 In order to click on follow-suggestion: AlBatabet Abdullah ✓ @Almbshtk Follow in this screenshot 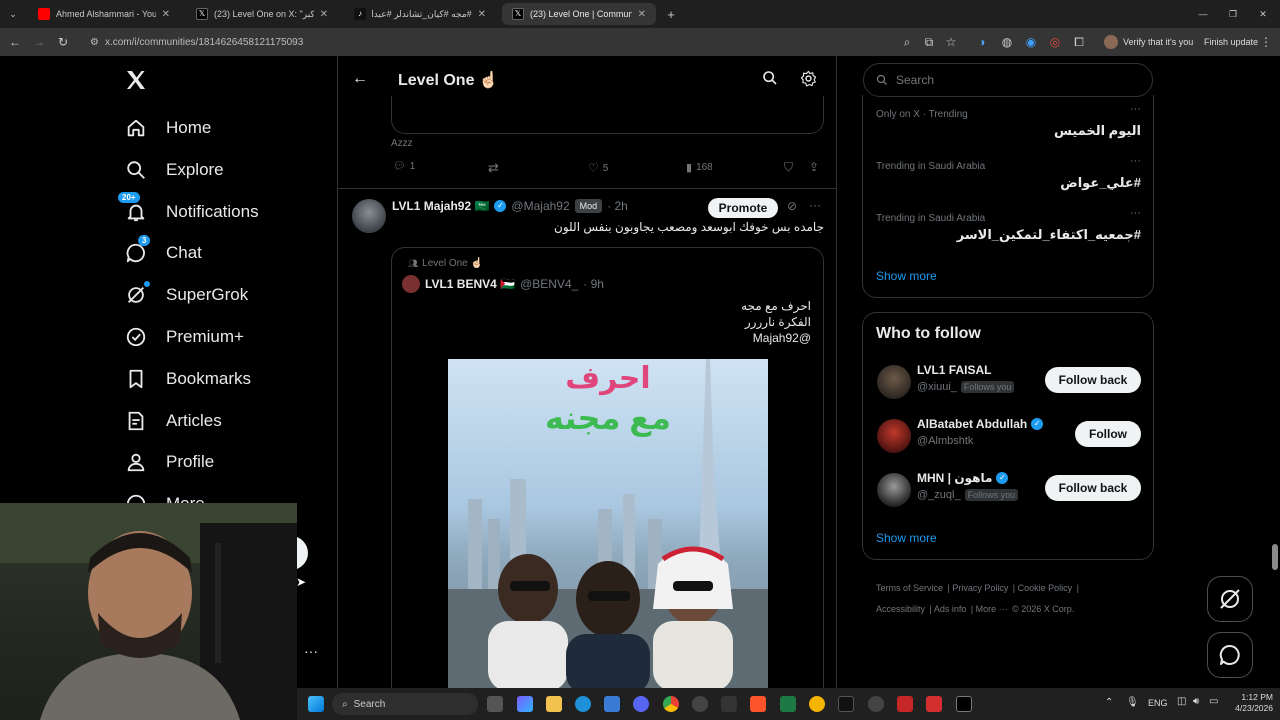, I will do `click(1009, 435)`.